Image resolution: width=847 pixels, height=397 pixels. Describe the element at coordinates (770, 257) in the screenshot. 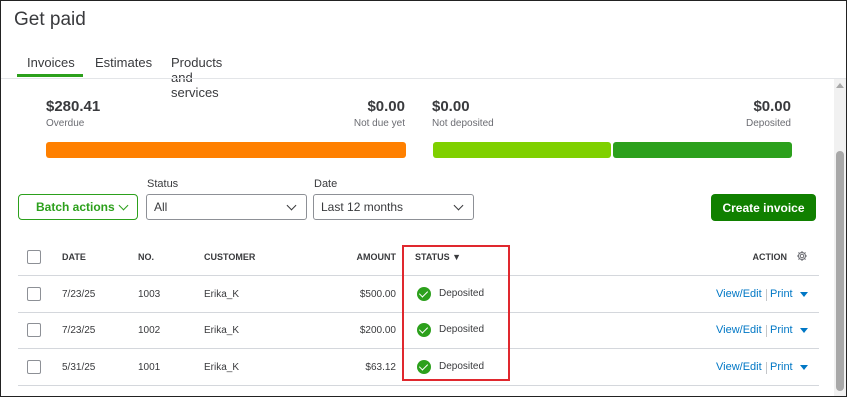

I see `column-header-action: ACTION` at that location.